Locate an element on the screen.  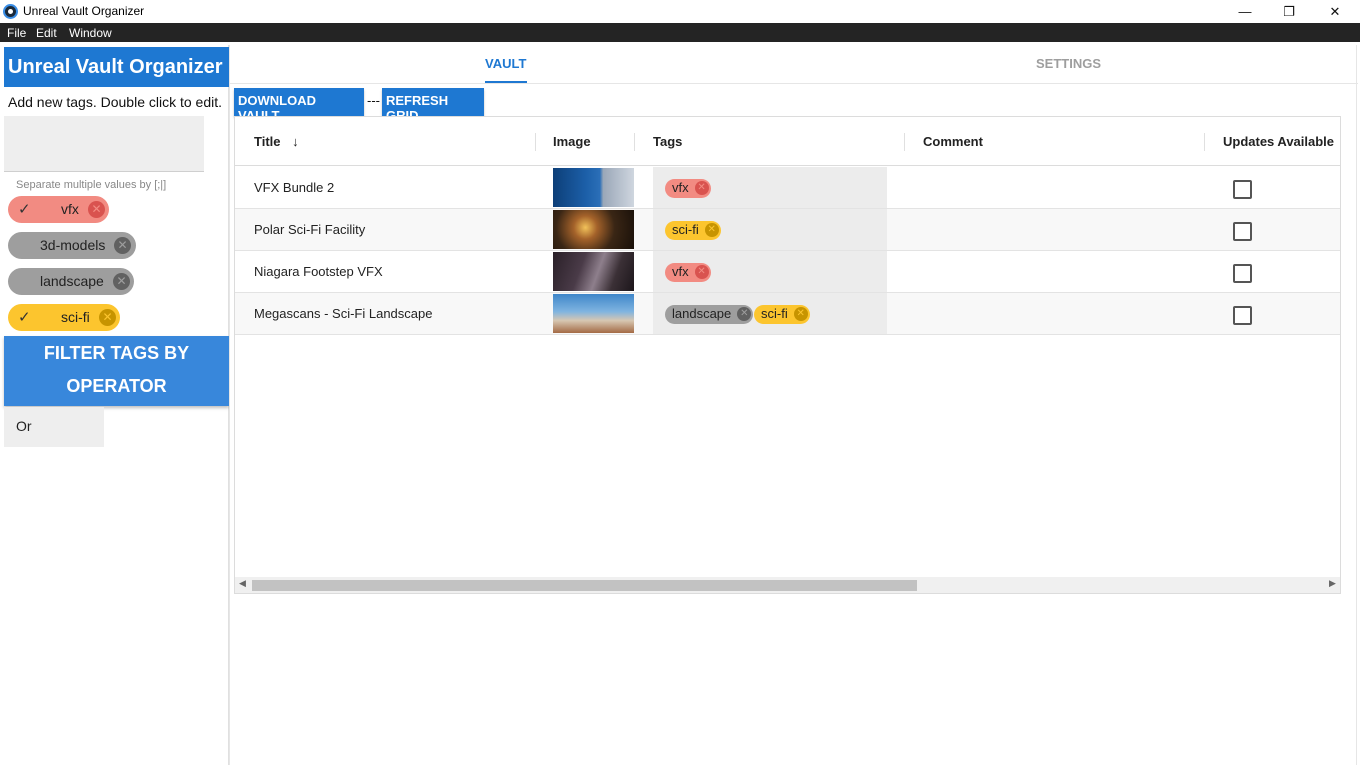
tag-label: landscape is located at coordinates (702, 313).